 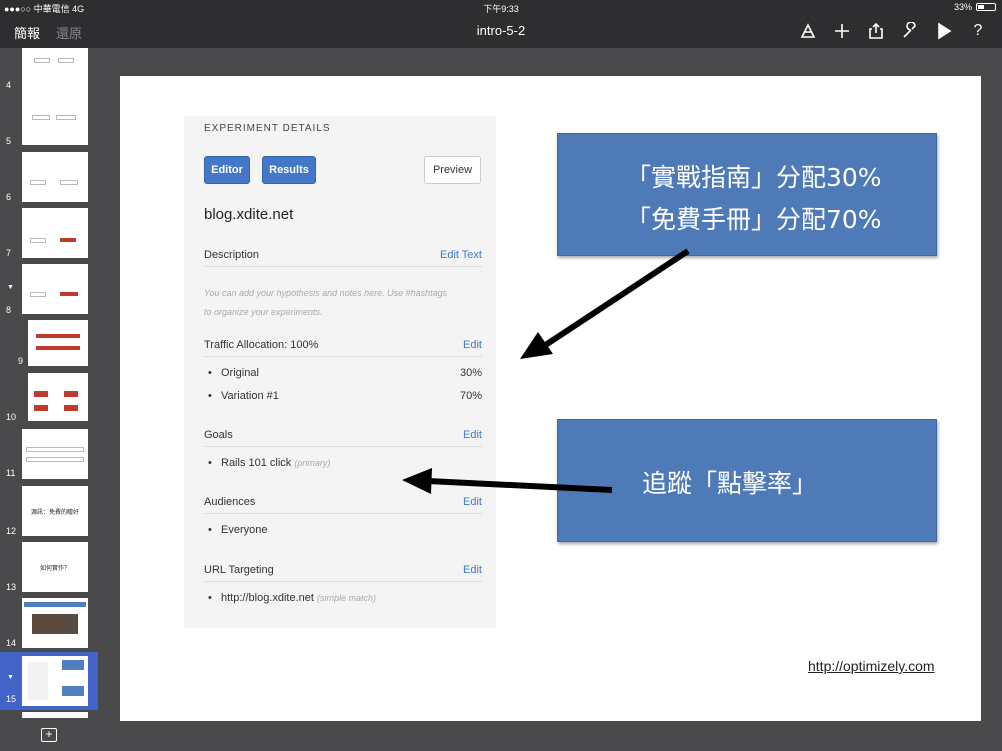 I want to click on slide-number: 5, so click(x=9, y=141).